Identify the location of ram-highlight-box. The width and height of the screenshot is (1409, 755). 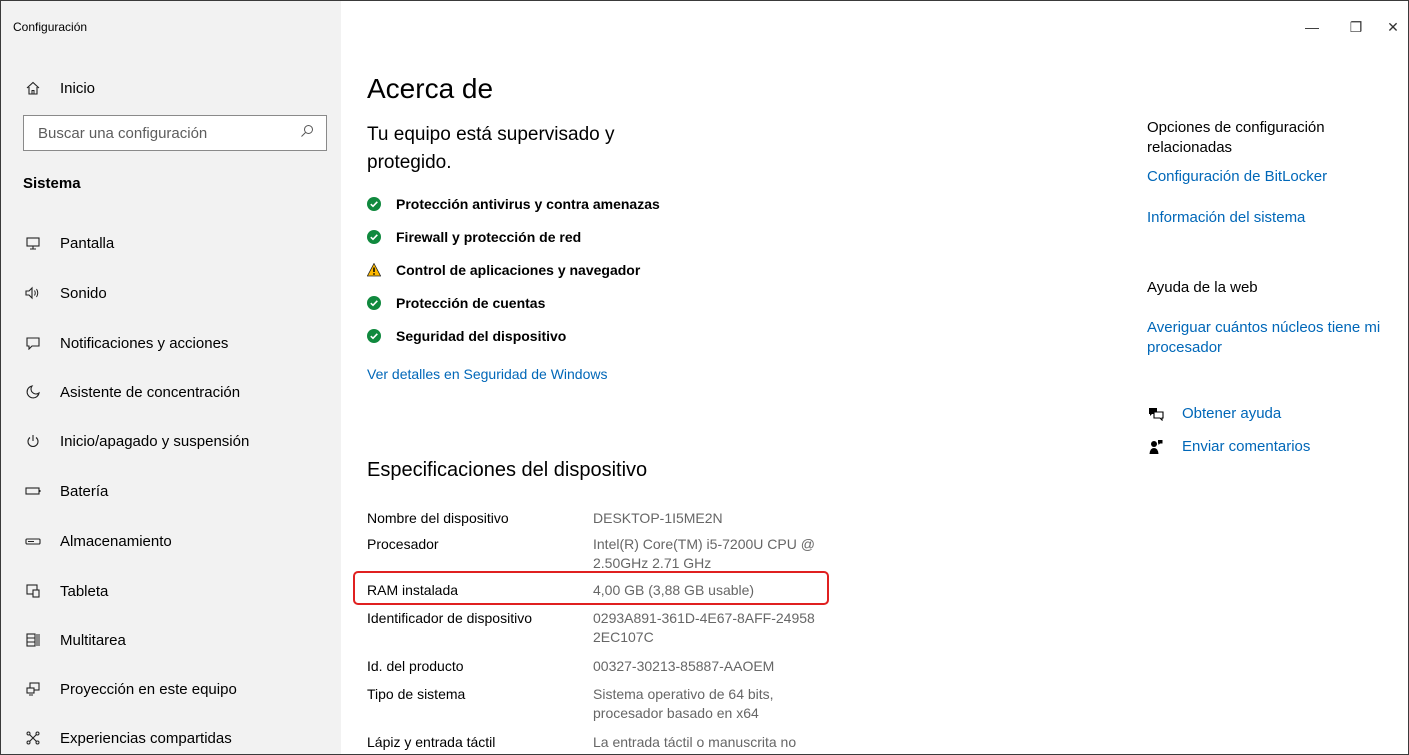
(591, 588).